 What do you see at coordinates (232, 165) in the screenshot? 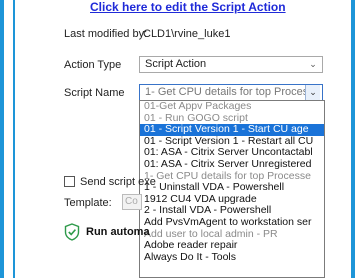
I see `dropdown-option: 01: ASA - Citrix Server Unregistered` at bounding box center [232, 165].